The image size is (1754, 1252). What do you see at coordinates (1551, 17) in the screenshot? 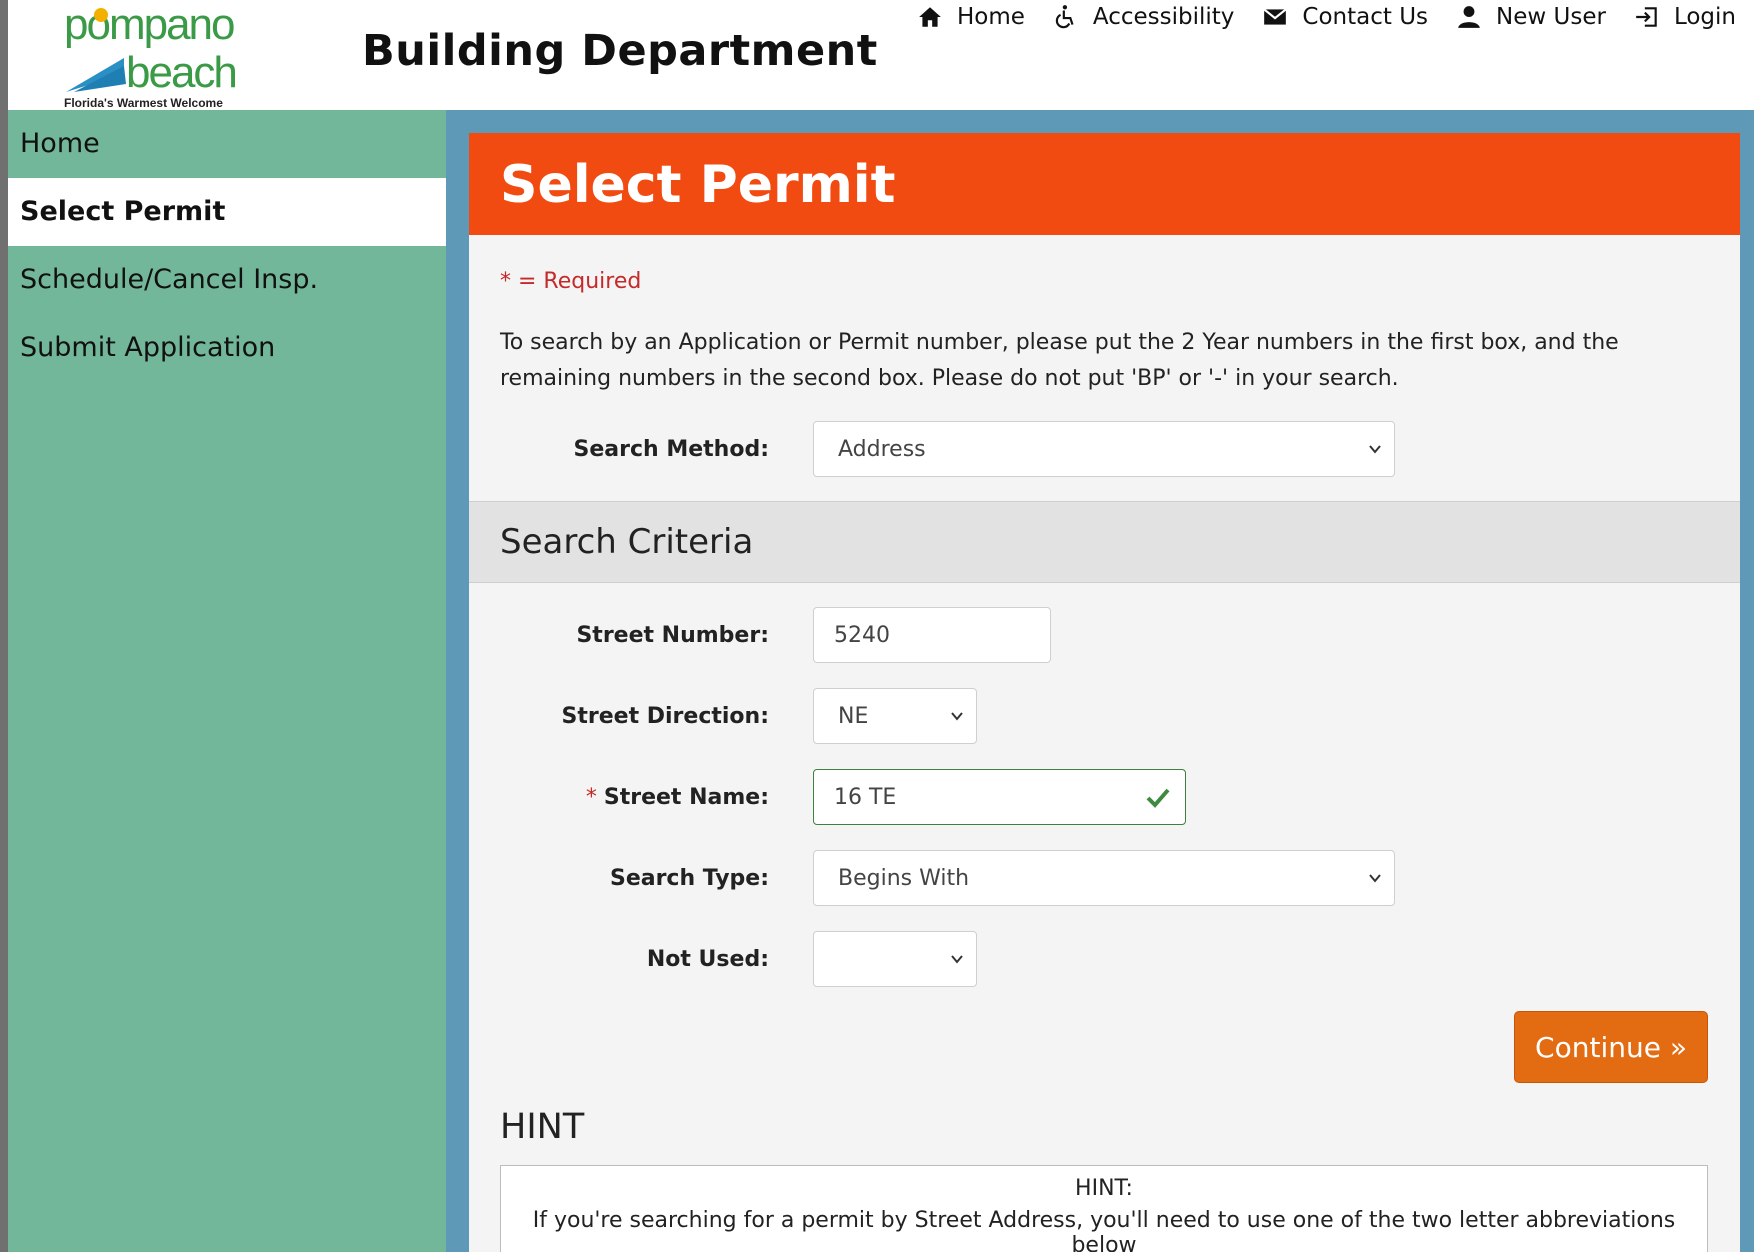
I see `nav-new-user-label: New User` at bounding box center [1551, 17].